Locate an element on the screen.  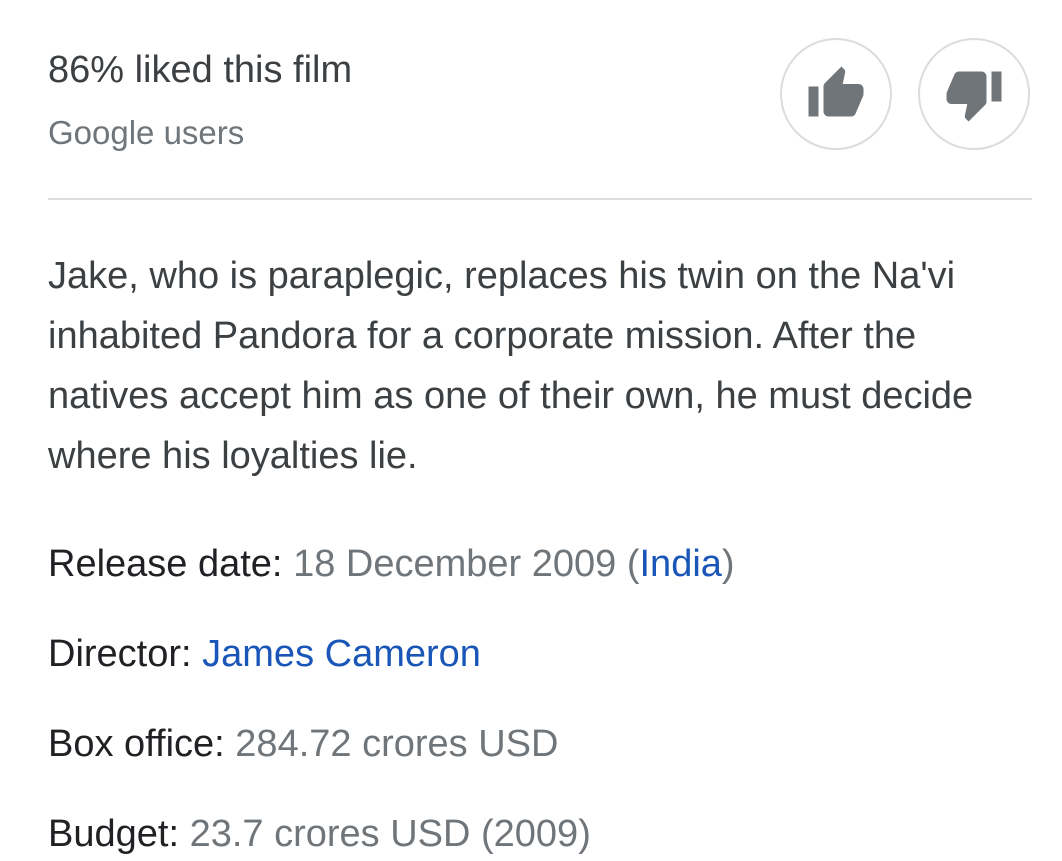
director-link: James Cameron is located at coordinates (341, 654).